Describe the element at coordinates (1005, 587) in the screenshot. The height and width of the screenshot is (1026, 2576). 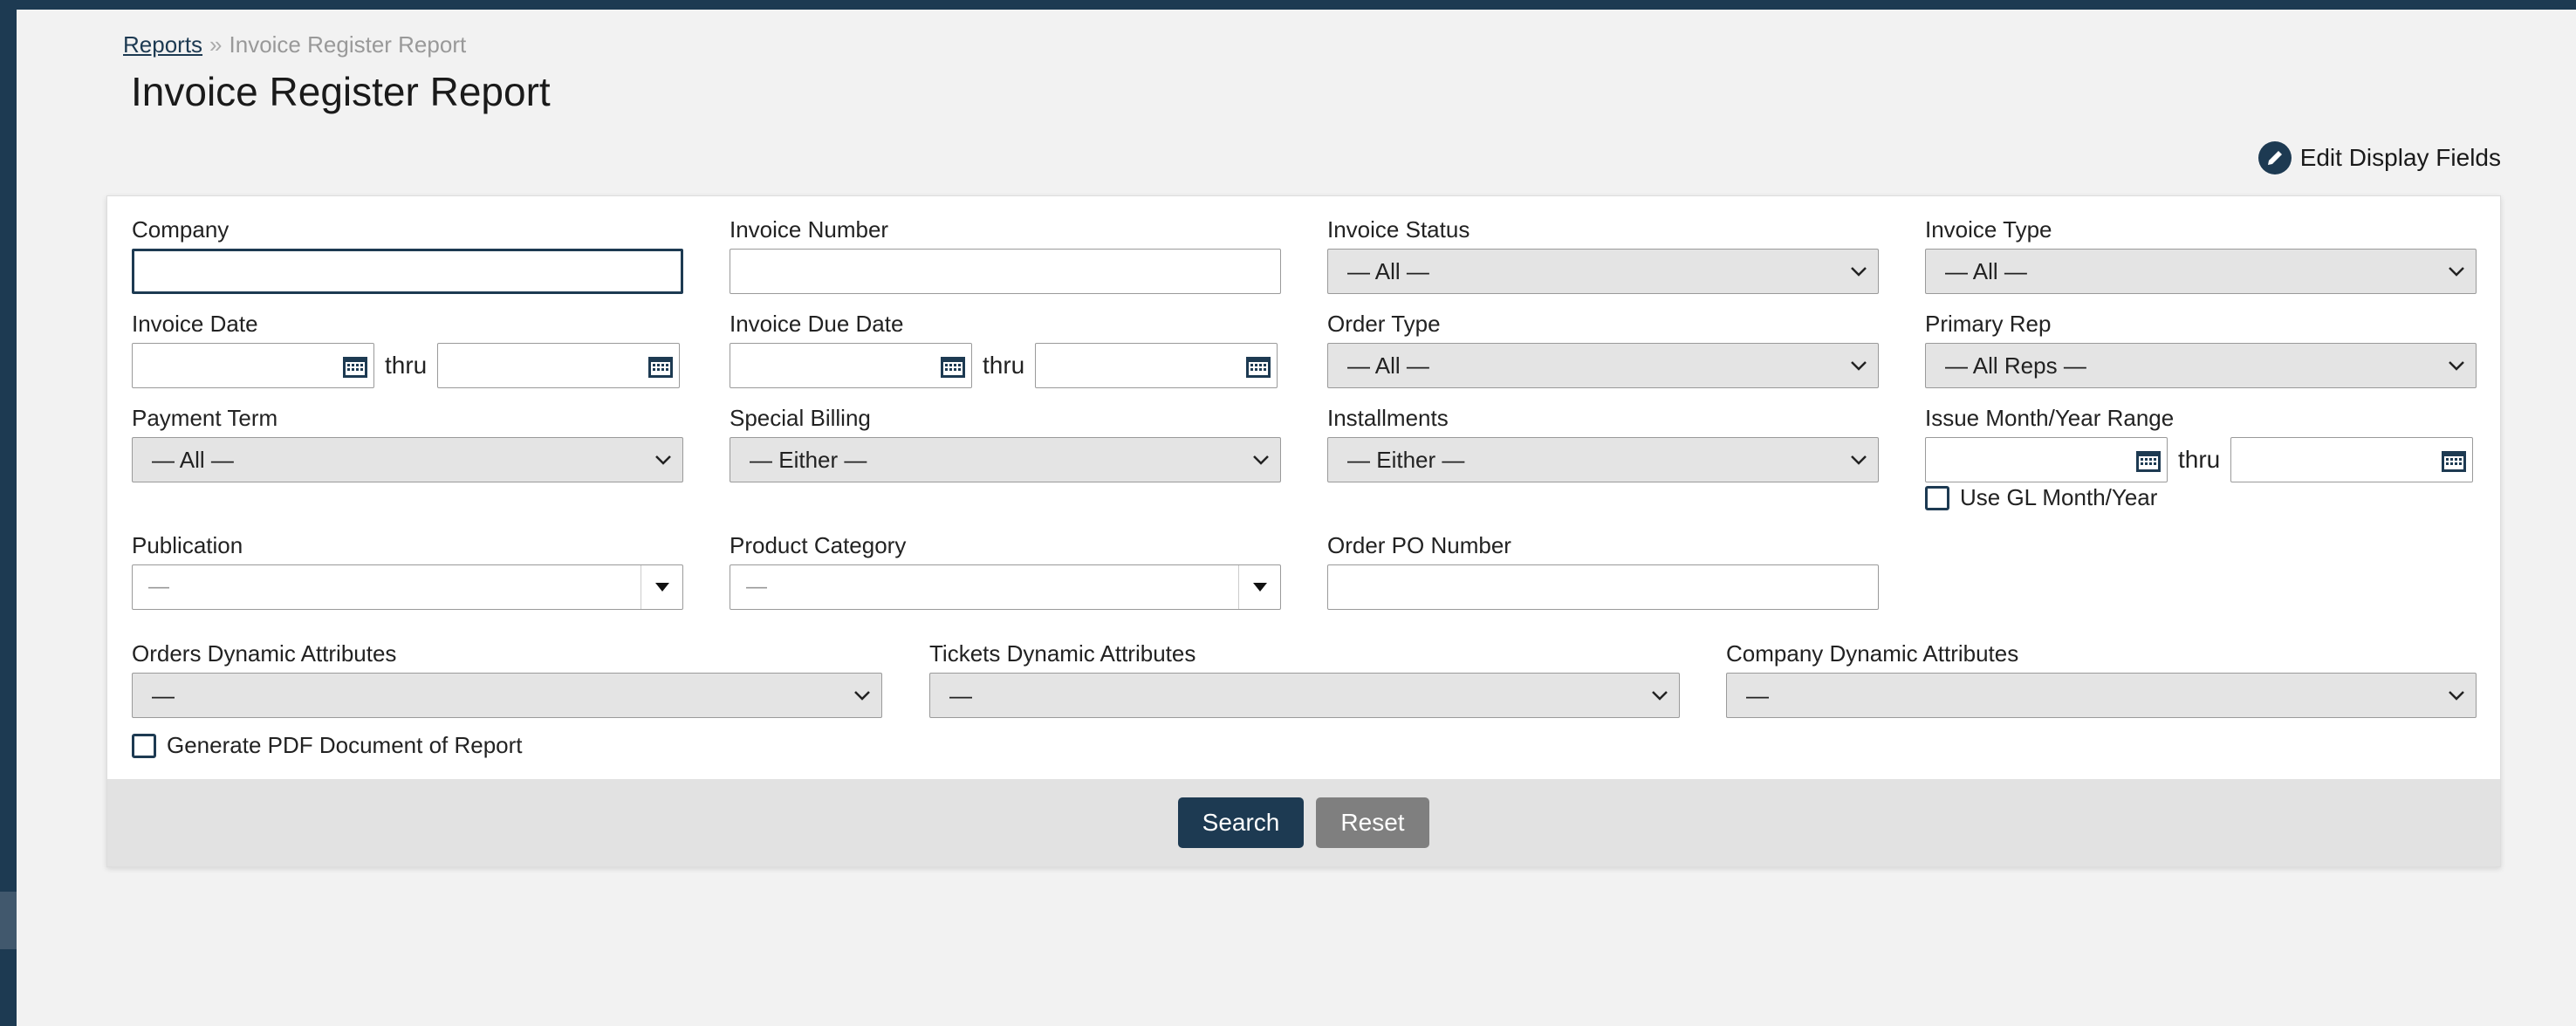
I see `product-category-combobox: —` at that location.